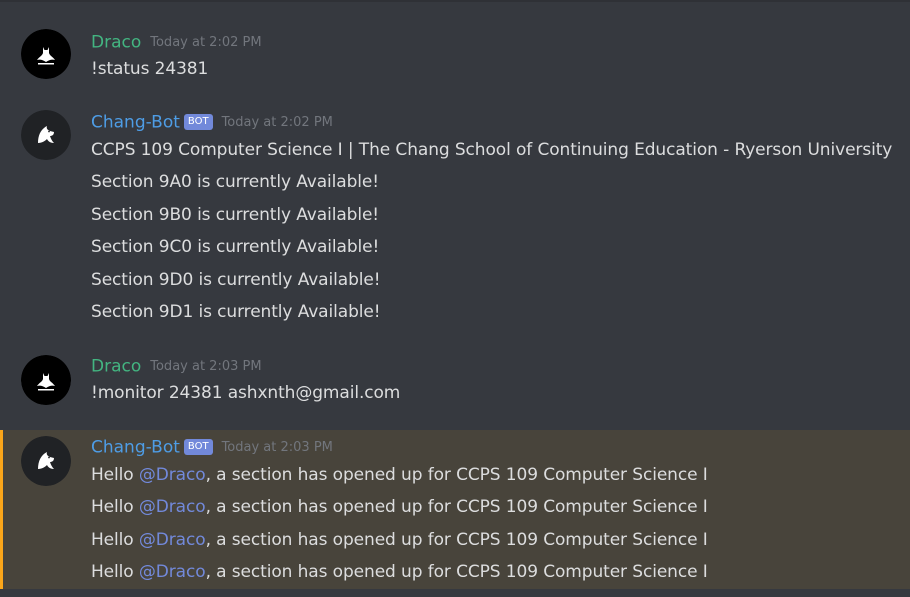 The height and width of the screenshot is (597, 910). What do you see at coordinates (150, 69) in the screenshot?
I see `message-text: !status 24381` at bounding box center [150, 69].